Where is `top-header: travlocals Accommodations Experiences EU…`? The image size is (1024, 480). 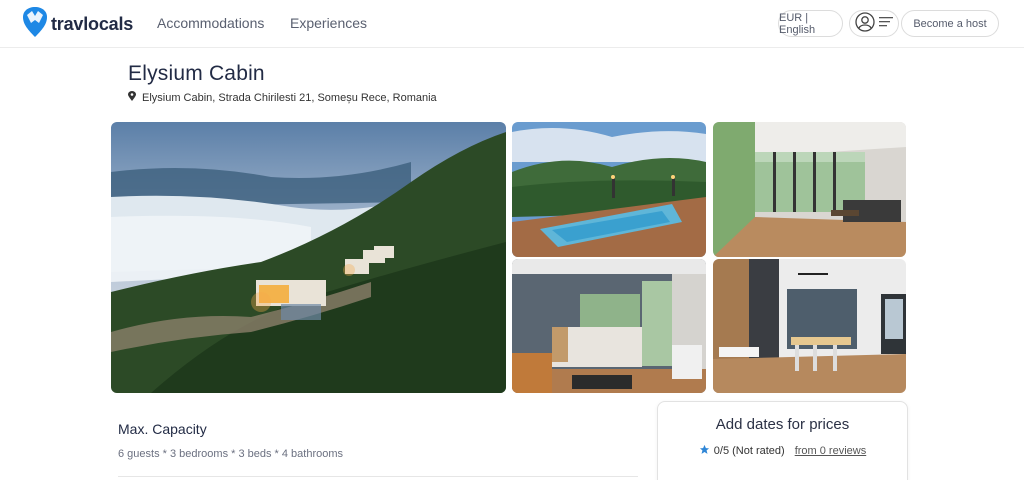
top-header: travlocals Accommodations Experiences EU… is located at coordinates (512, 24).